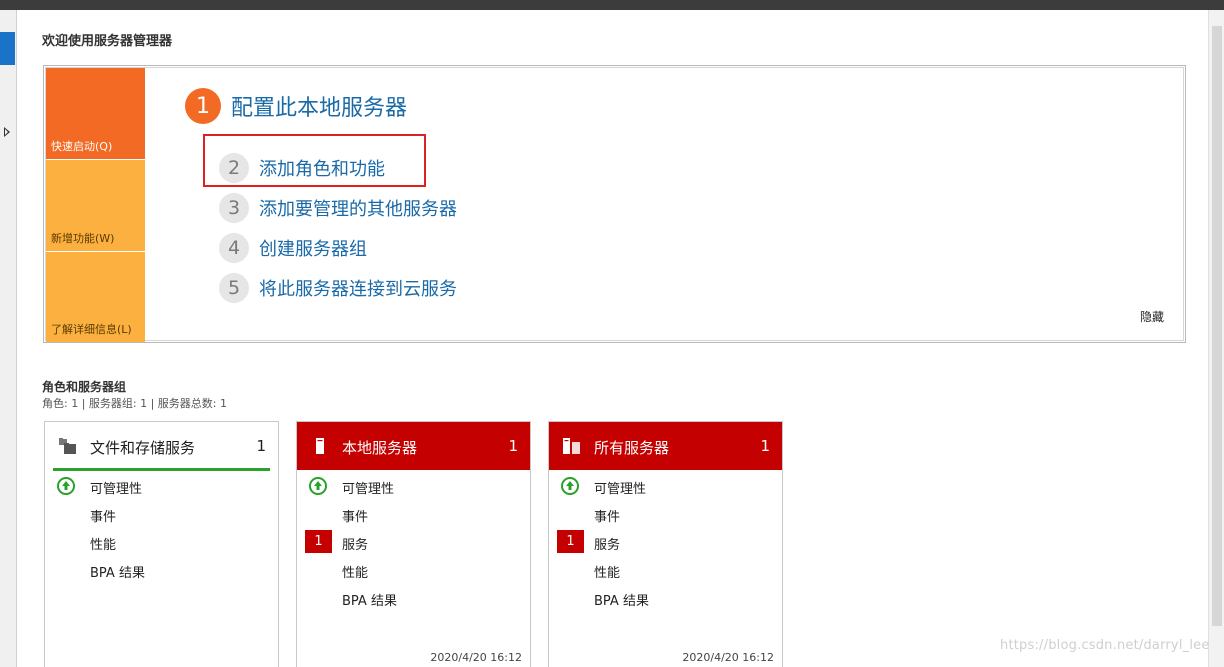 The width and height of the screenshot is (1224, 667). Describe the element at coordinates (1152, 316) in the screenshot. I see `hide-link: 隐藏` at that location.